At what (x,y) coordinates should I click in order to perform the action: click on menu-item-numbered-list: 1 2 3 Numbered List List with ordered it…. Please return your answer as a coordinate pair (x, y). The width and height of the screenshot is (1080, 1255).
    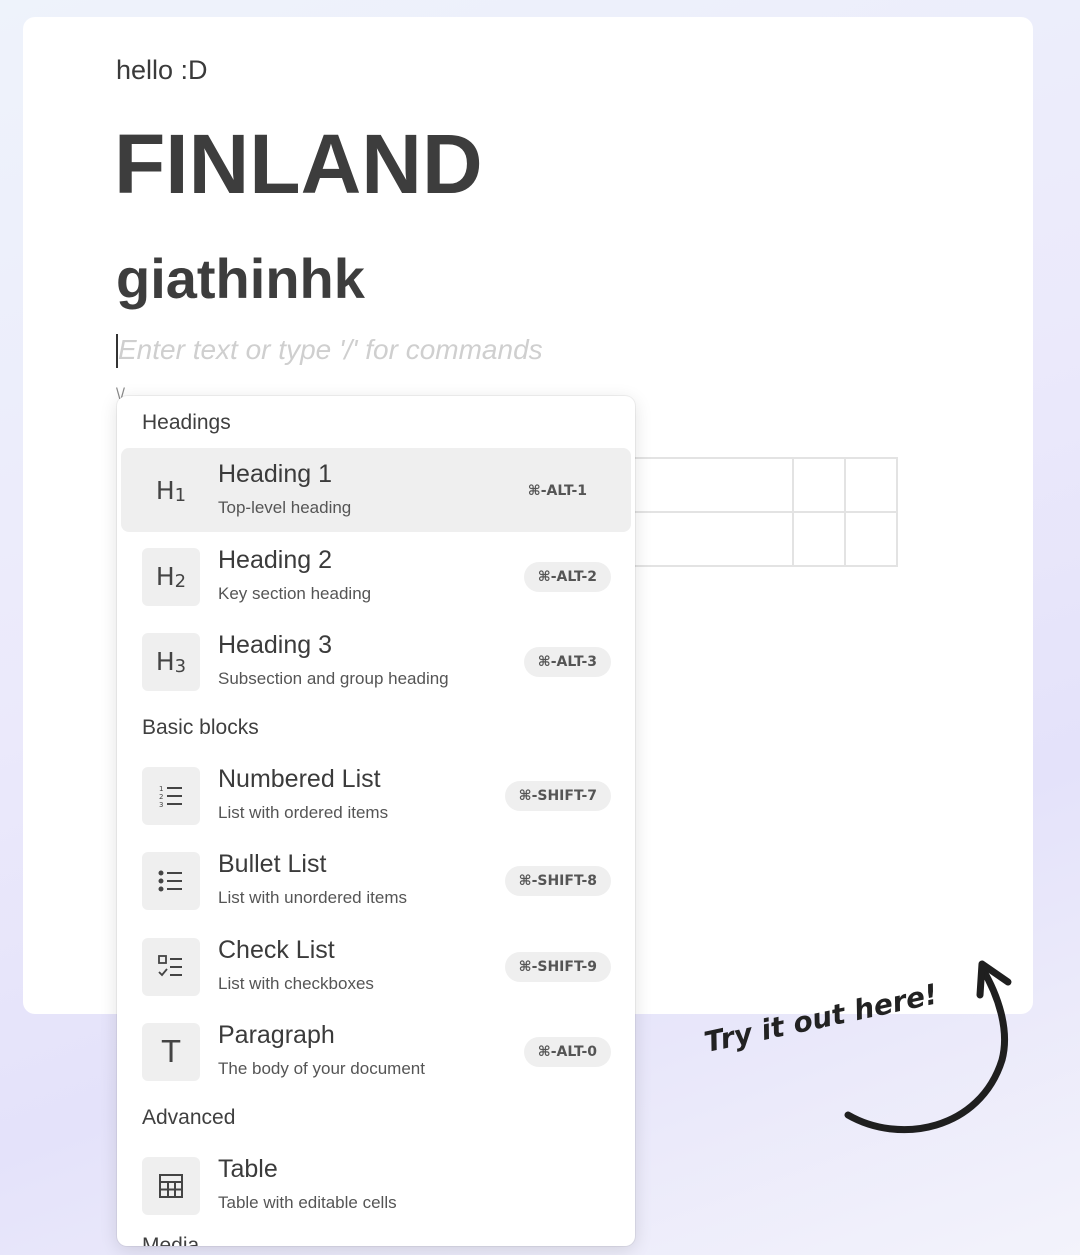
    Looking at the image, I should click on (376, 795).